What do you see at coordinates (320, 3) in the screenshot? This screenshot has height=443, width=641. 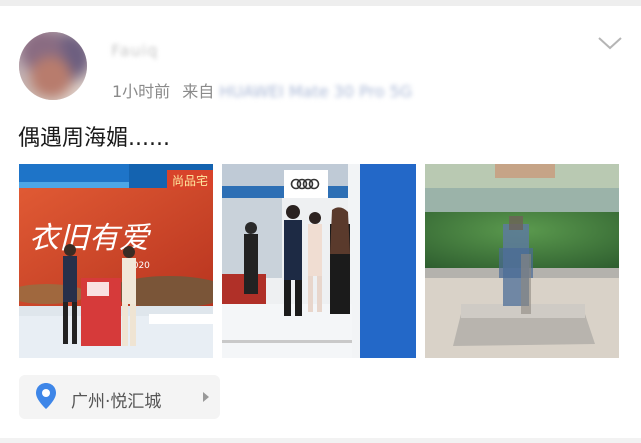 I see `top-divider` at bounding box center [320, 3].